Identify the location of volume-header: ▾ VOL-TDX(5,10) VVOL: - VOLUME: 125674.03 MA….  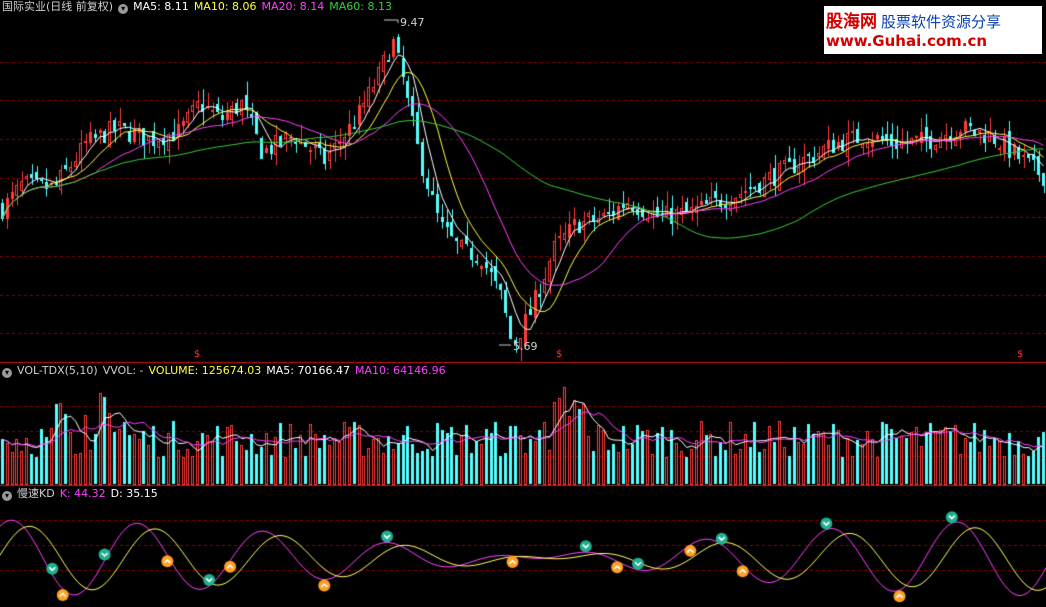
(226, 371).